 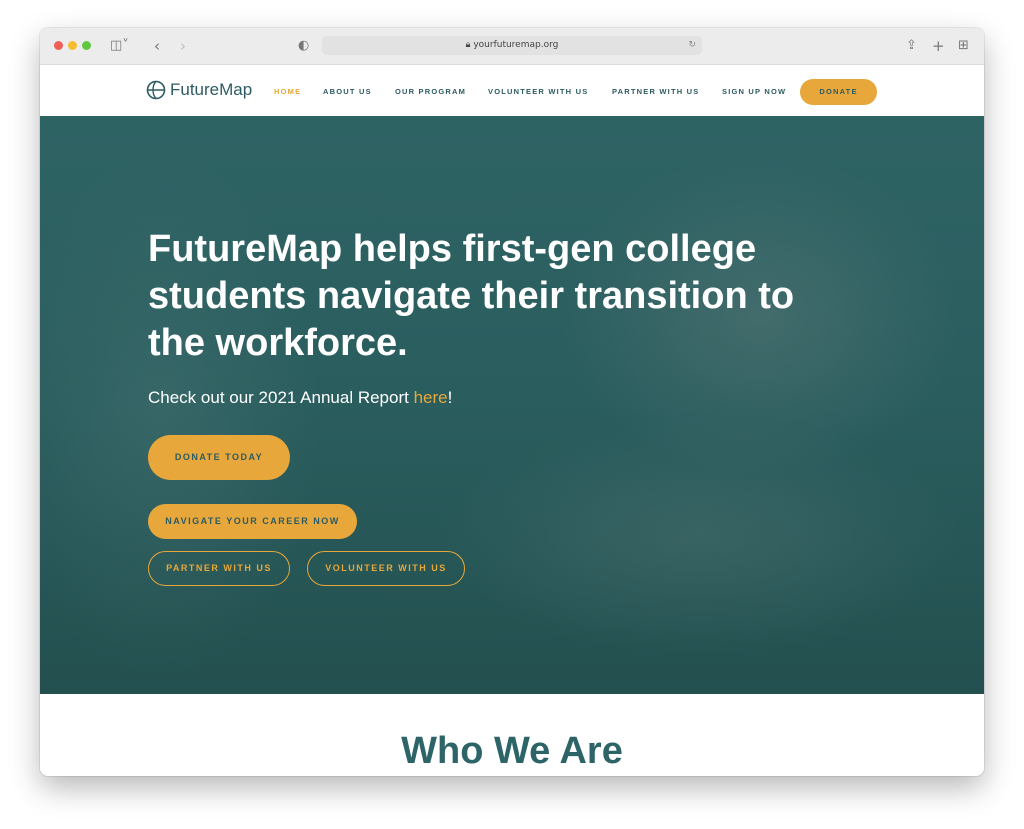 What do you see at coordinates (287, 91) in the screenshot?
I see `nav-home: HOME` at bounding box center [287, 91].